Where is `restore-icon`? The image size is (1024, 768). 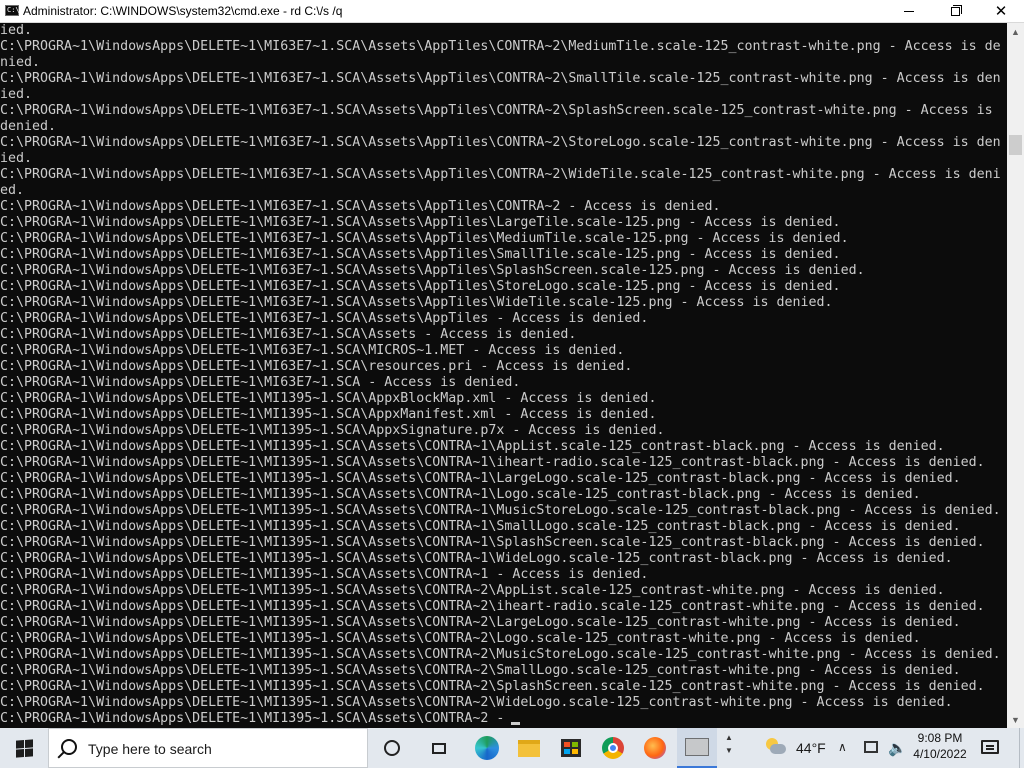 restore-icon is located at coordinates (956, 10).